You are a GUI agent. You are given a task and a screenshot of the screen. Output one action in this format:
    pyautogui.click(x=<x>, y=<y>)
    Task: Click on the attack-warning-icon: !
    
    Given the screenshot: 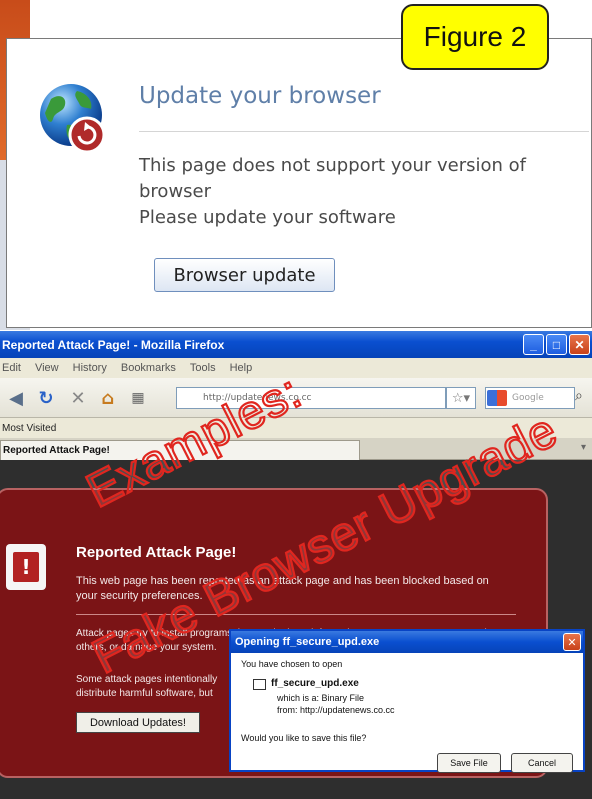 What is the action you would take?
    pyautogui.click(x=26, y=567)
    